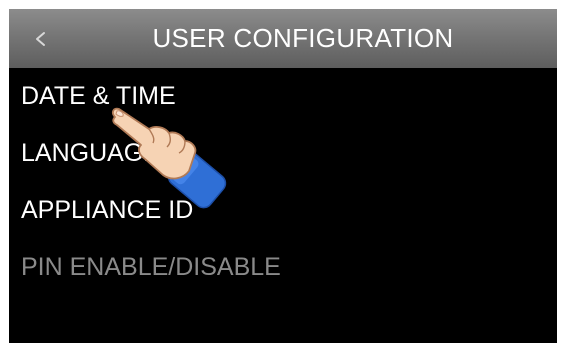 The width and height of the screenshot is (566, 343). Describe the element at coordinates (151, 267) in the screenshot. I see `menu-item-pin-enable-disable: PIN ENABLE/DISABLE` at that location.